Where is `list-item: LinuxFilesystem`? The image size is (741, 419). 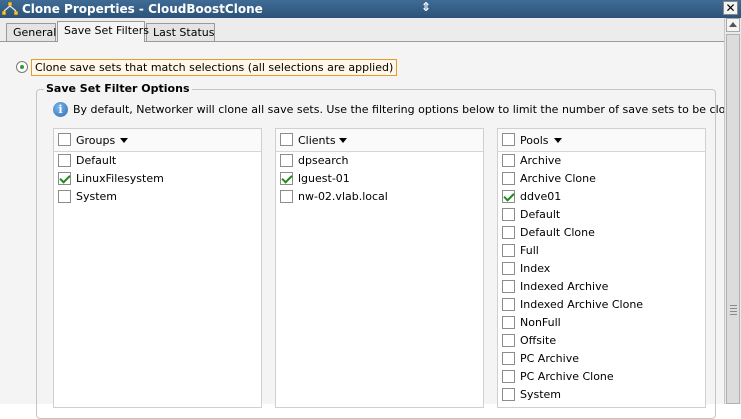 list-item: LinuxFilesystem is located at coordinates (157, 179).